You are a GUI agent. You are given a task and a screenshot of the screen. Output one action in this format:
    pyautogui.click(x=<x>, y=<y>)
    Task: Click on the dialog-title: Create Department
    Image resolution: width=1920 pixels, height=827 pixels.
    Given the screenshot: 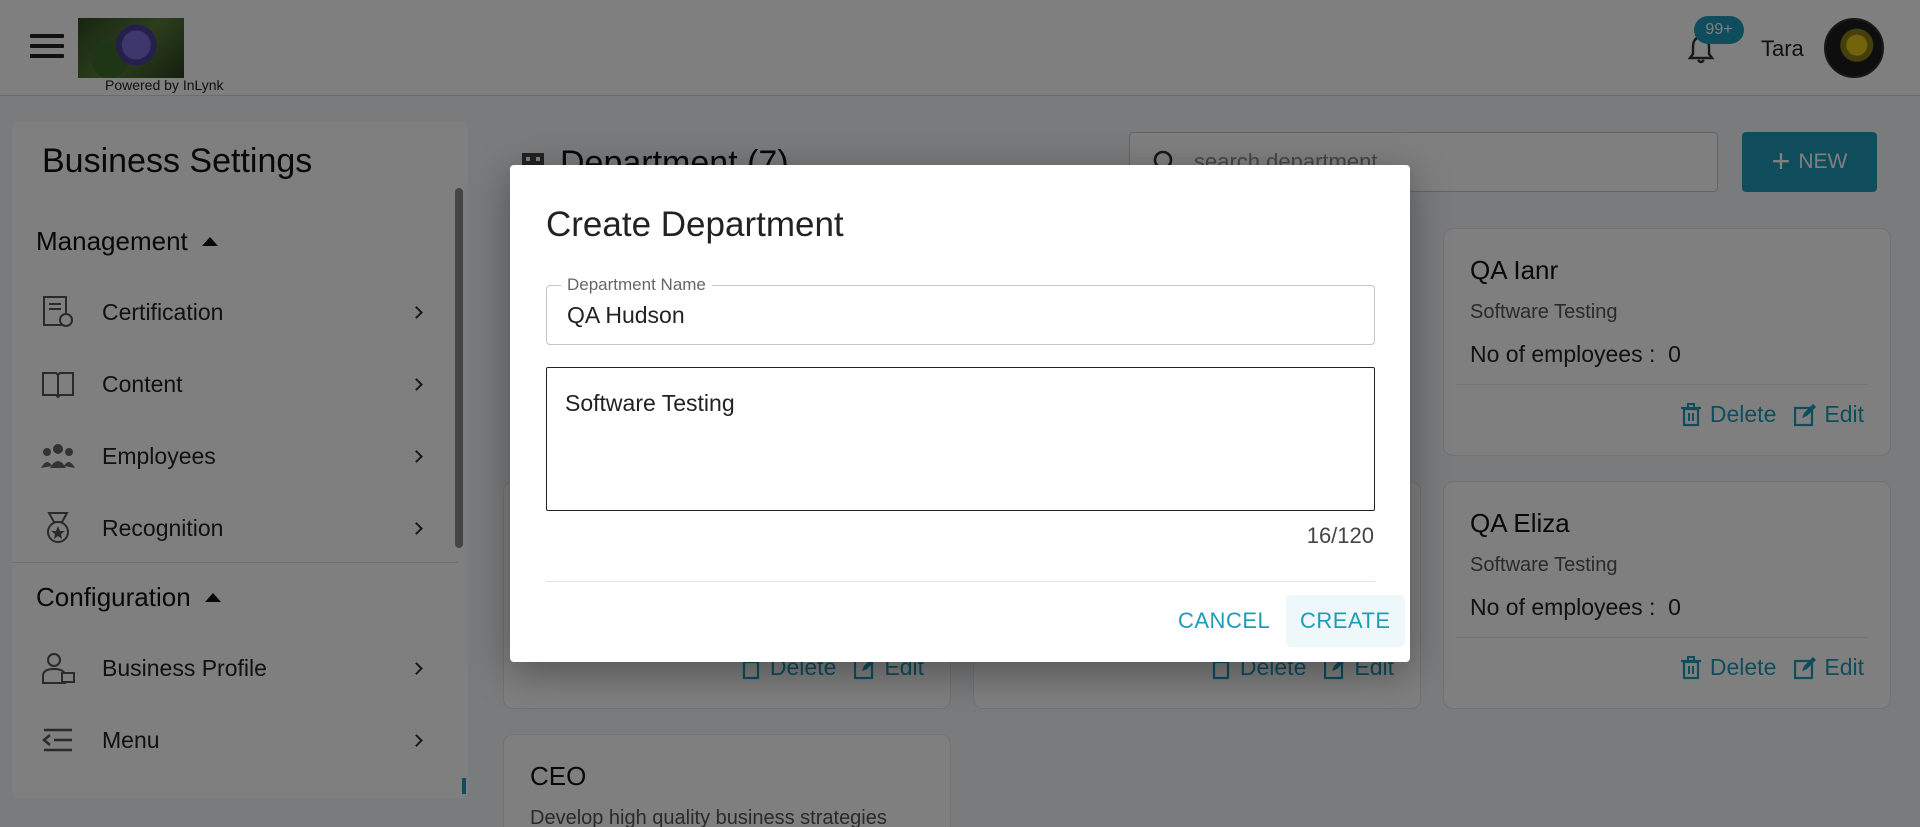 What is the action you would take?
    pyautogui.click(x=695, y=224)
    